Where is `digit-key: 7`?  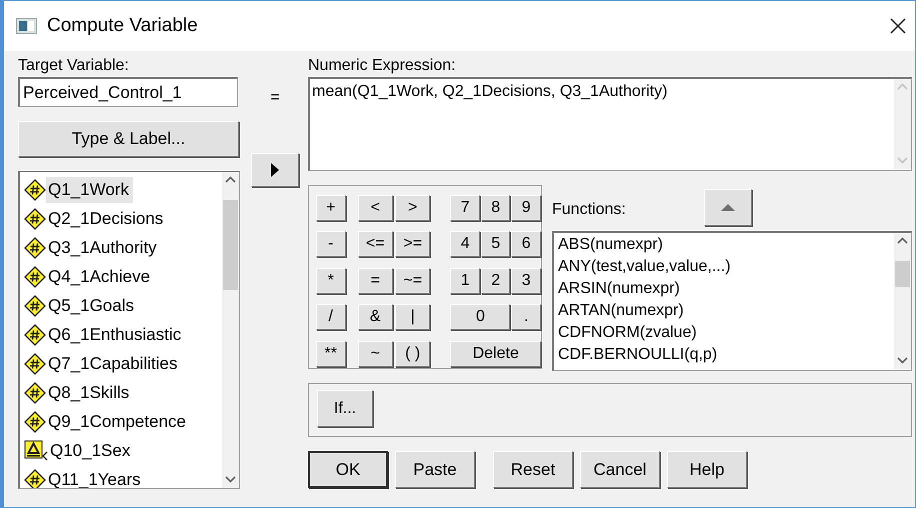
digit-key: 7 is located at coordinates (465, 208).